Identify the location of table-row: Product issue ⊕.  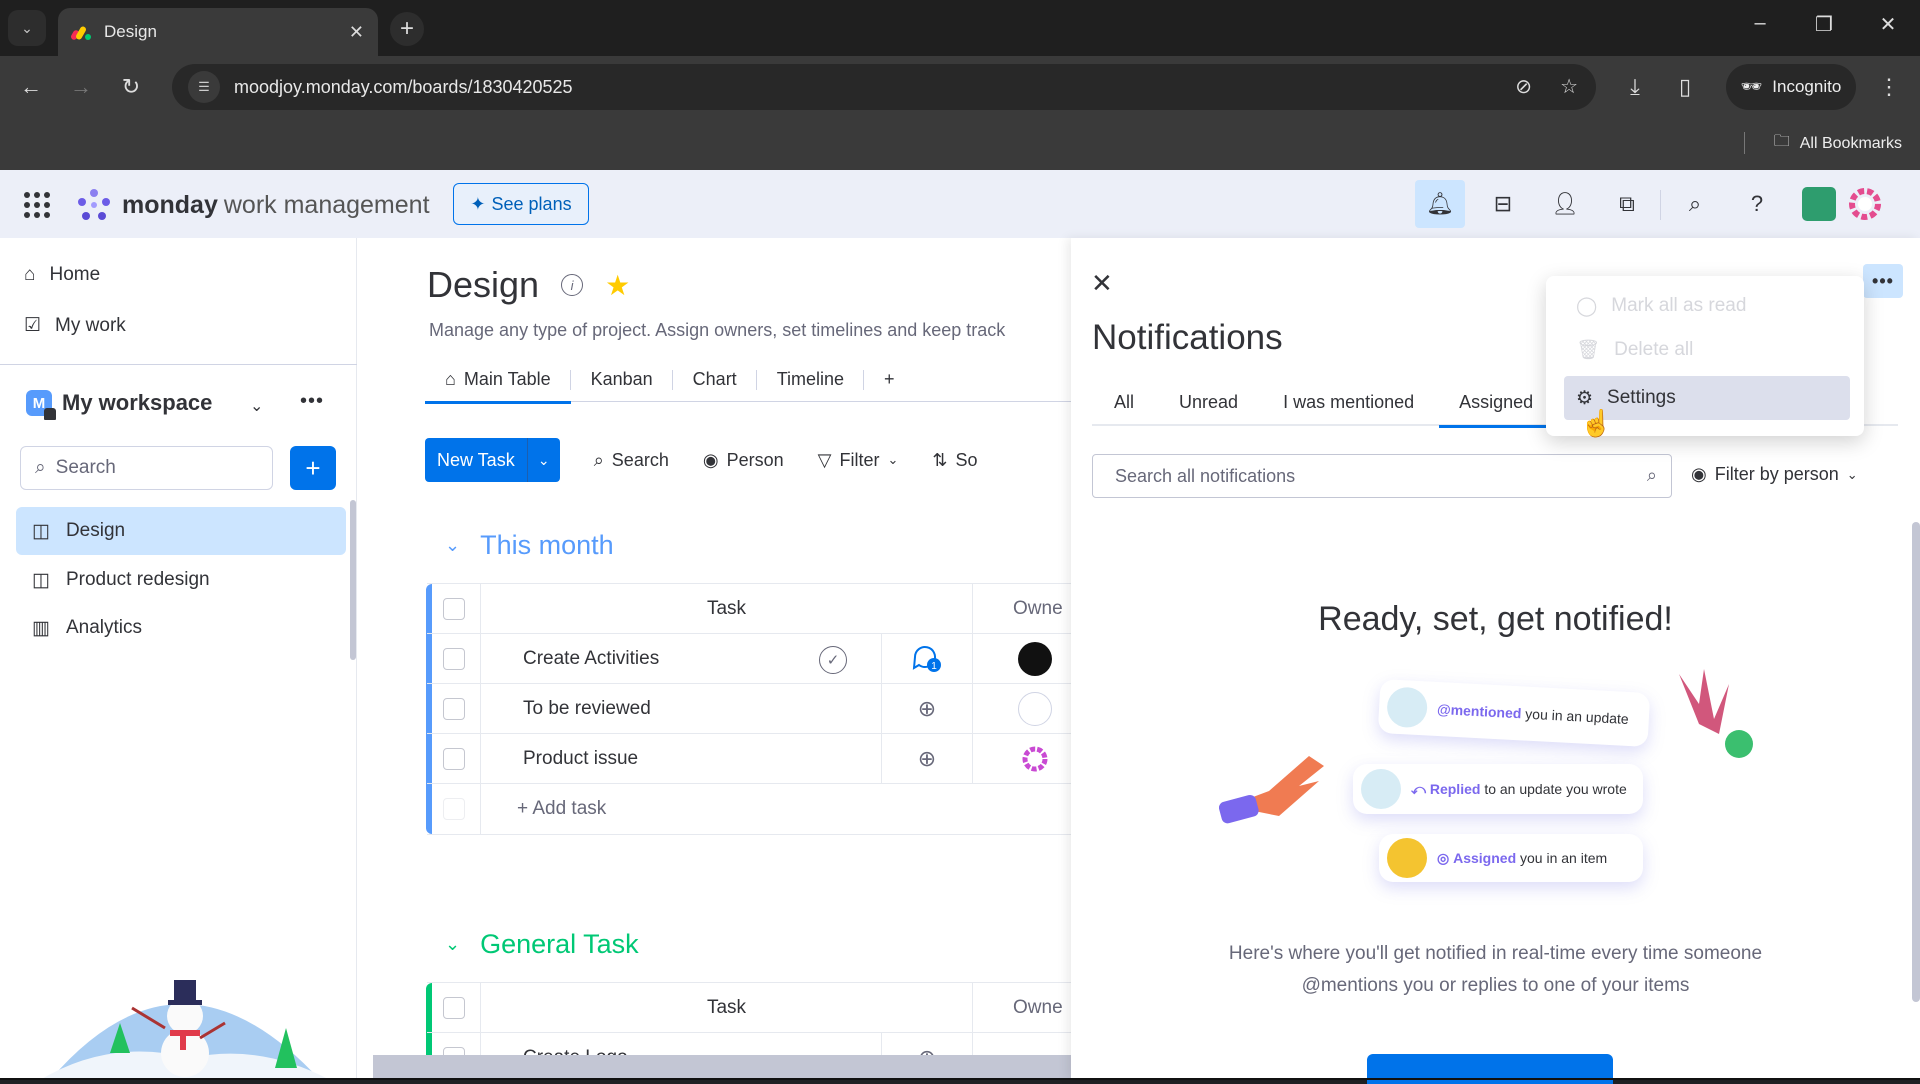
(749, 759).